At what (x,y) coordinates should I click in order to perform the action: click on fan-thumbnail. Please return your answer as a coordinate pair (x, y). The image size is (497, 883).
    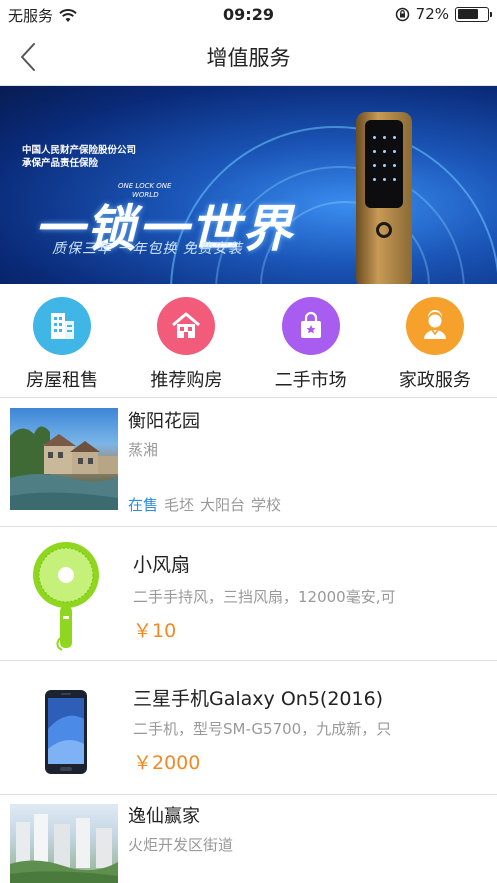
    Looking at the image, I should click on (66, 595).